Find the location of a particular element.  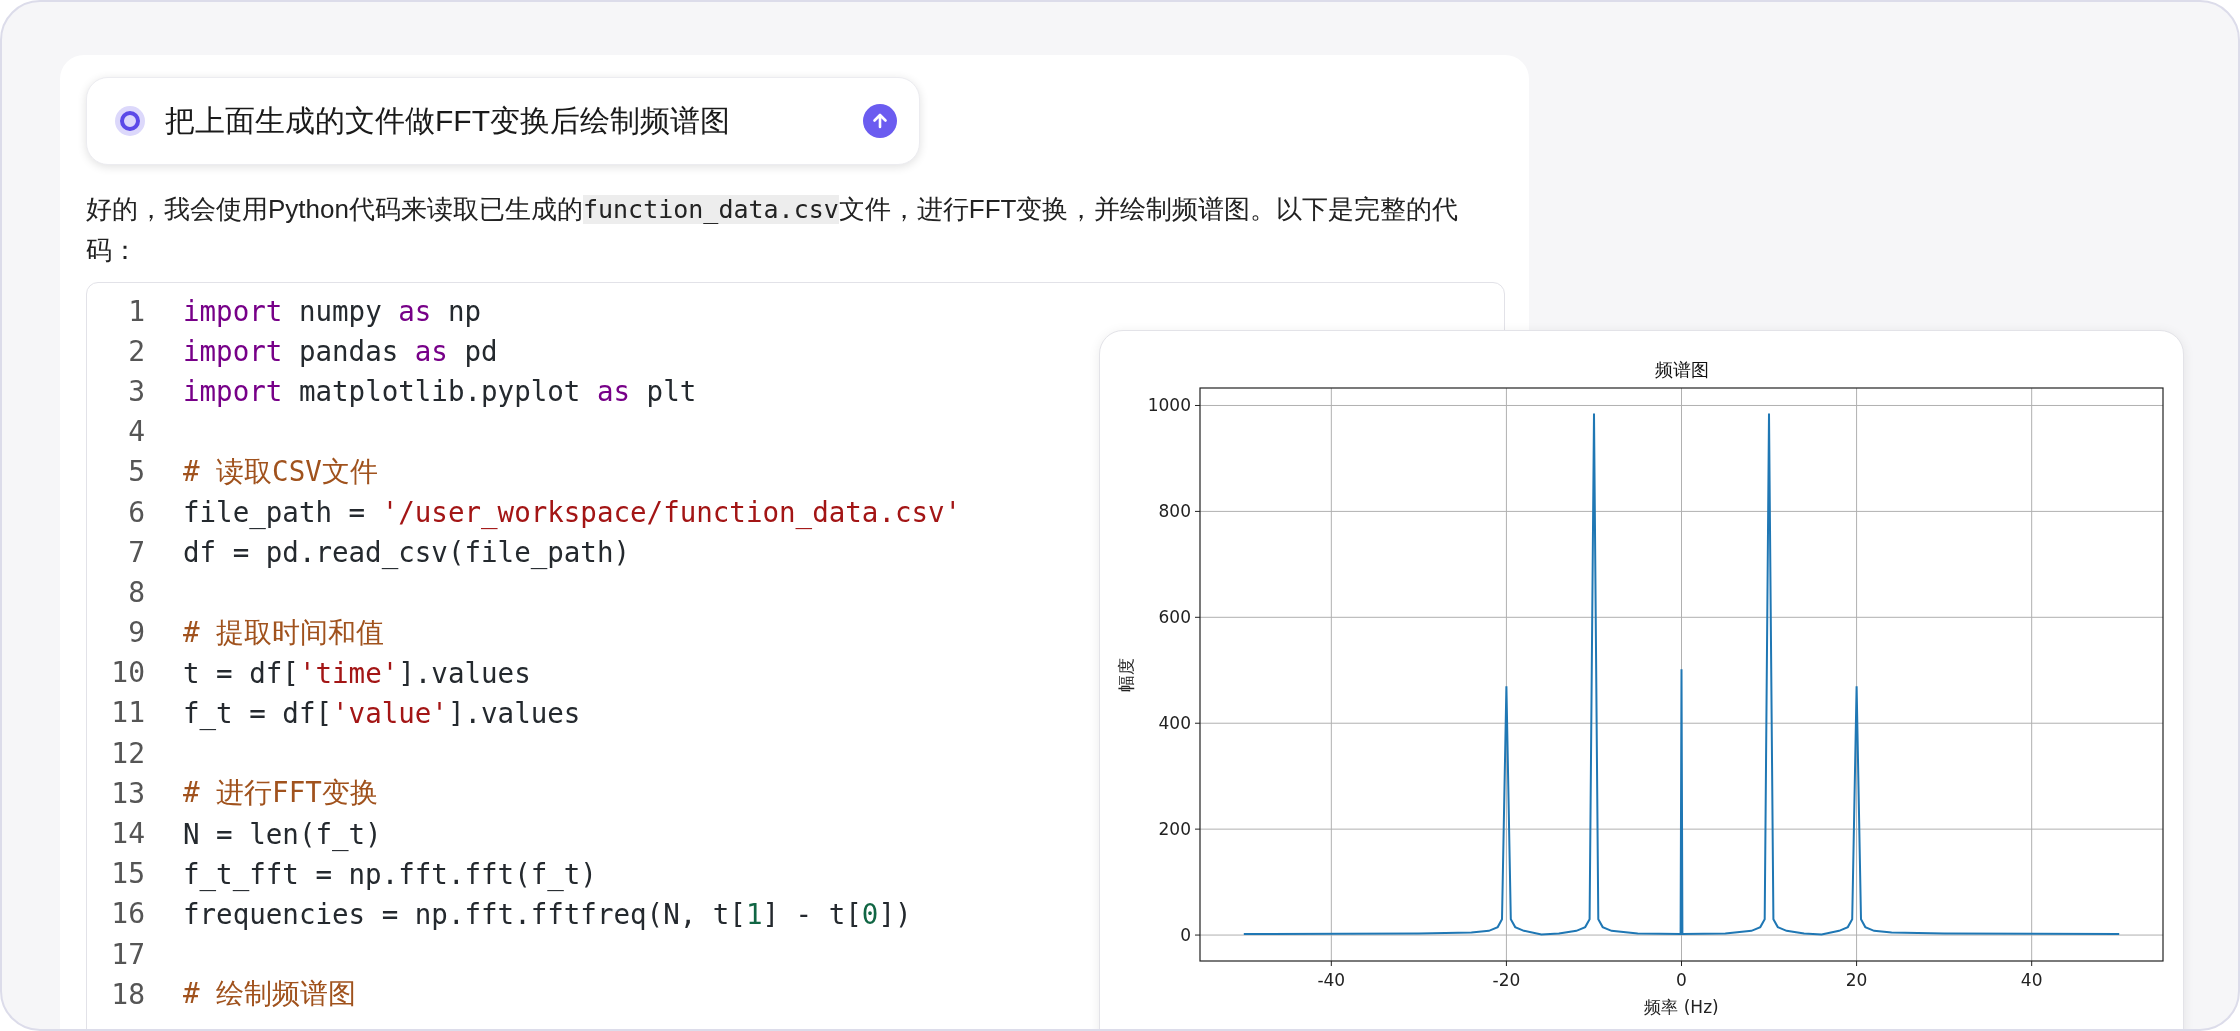

line-number: 15 is located at coordinates (127, 874).